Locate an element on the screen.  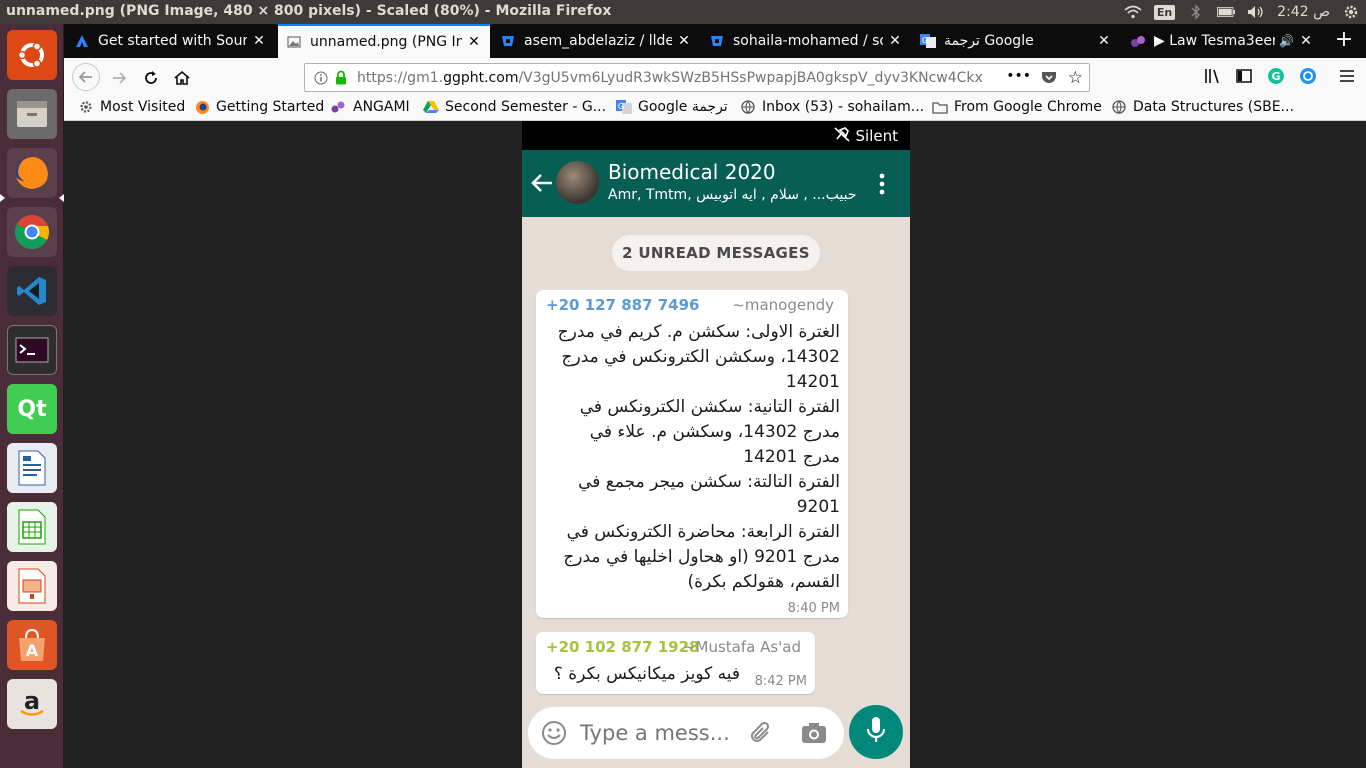
bookmark-google-translate: G Google ترجمة is located at coordinates (672, 107).